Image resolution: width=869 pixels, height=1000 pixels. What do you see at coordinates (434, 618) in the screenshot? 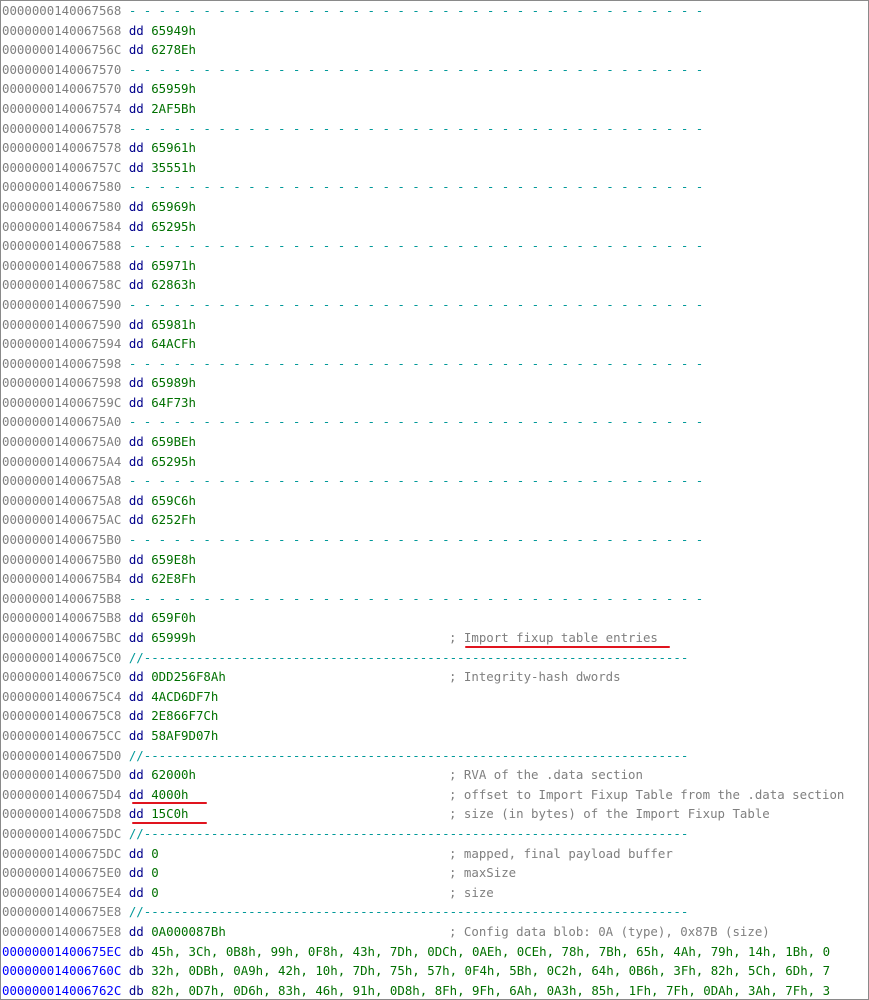
I see `listing-line: 00000001400675B8 dd 659F0h` at bounding box center [434, 618].